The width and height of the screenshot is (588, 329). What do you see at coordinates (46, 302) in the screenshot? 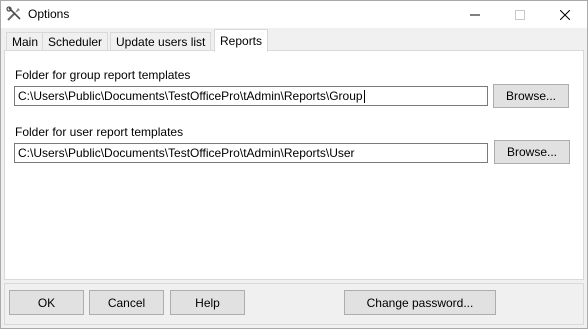
I see `ok-button: OK` at bounding box center [46, 302].